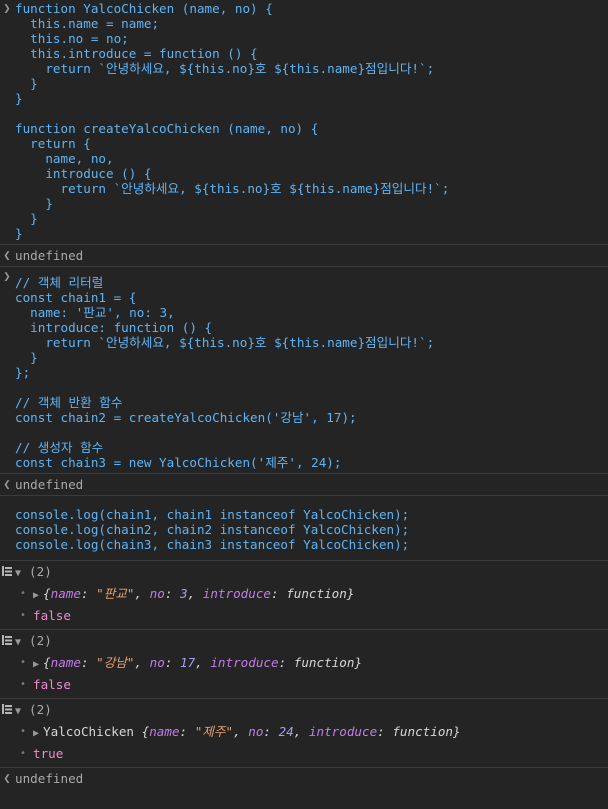 This screenshot has width=608, height=809. Describe the element at coordinates (92, 731) in the screenshot. I see `object-class-name: YalcoChicken` at that location.